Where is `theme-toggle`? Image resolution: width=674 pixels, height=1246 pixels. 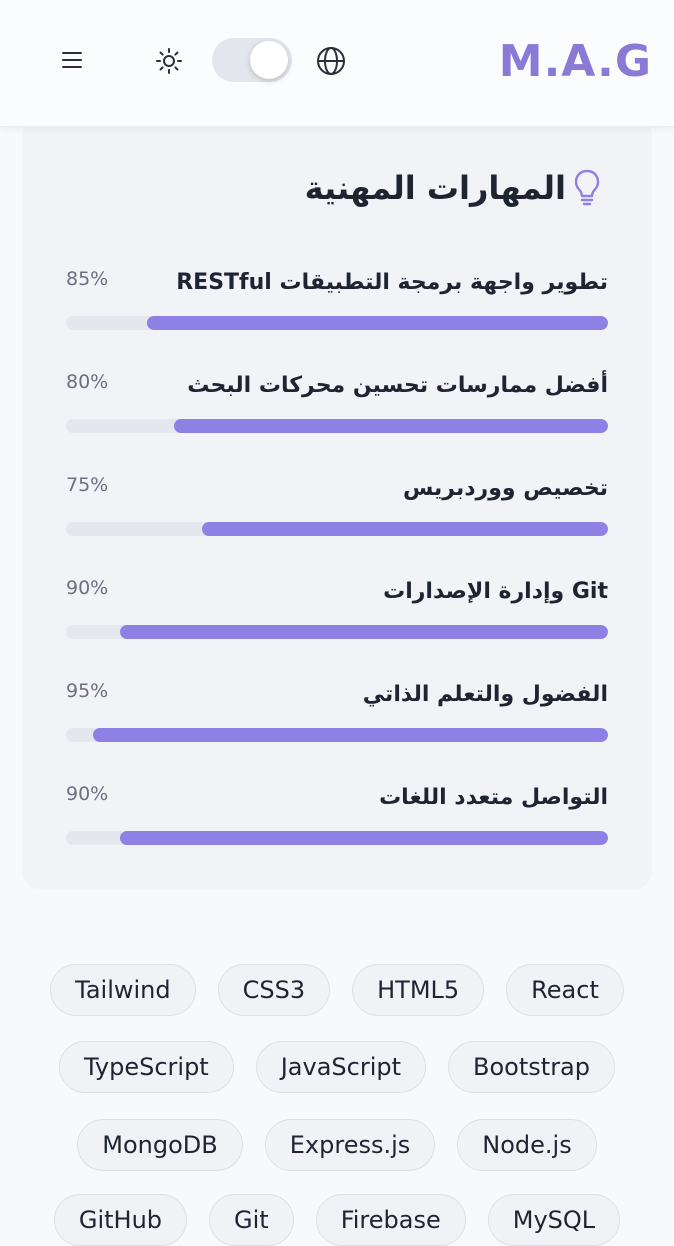 theme-toggle is located at coordinates (252, 60).